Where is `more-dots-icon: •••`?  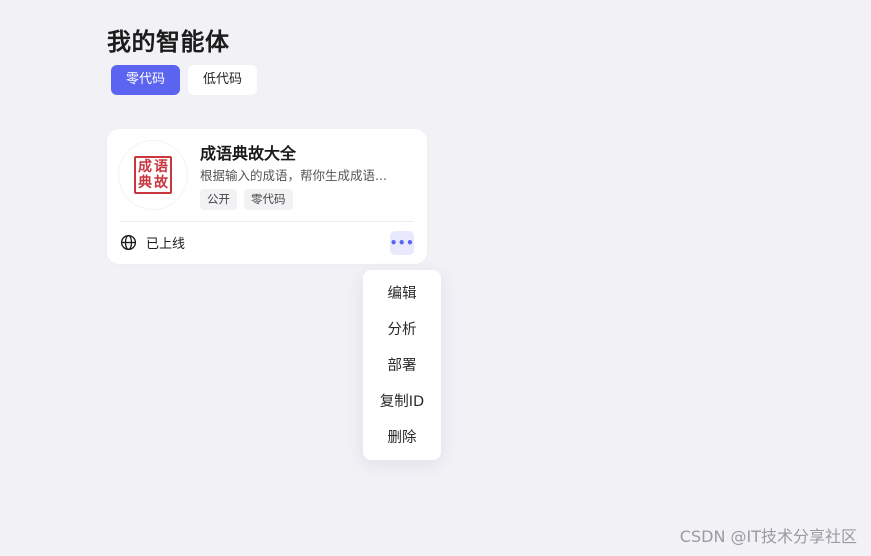 more-dots-icon: ••• is located at coordinates (402, 243).